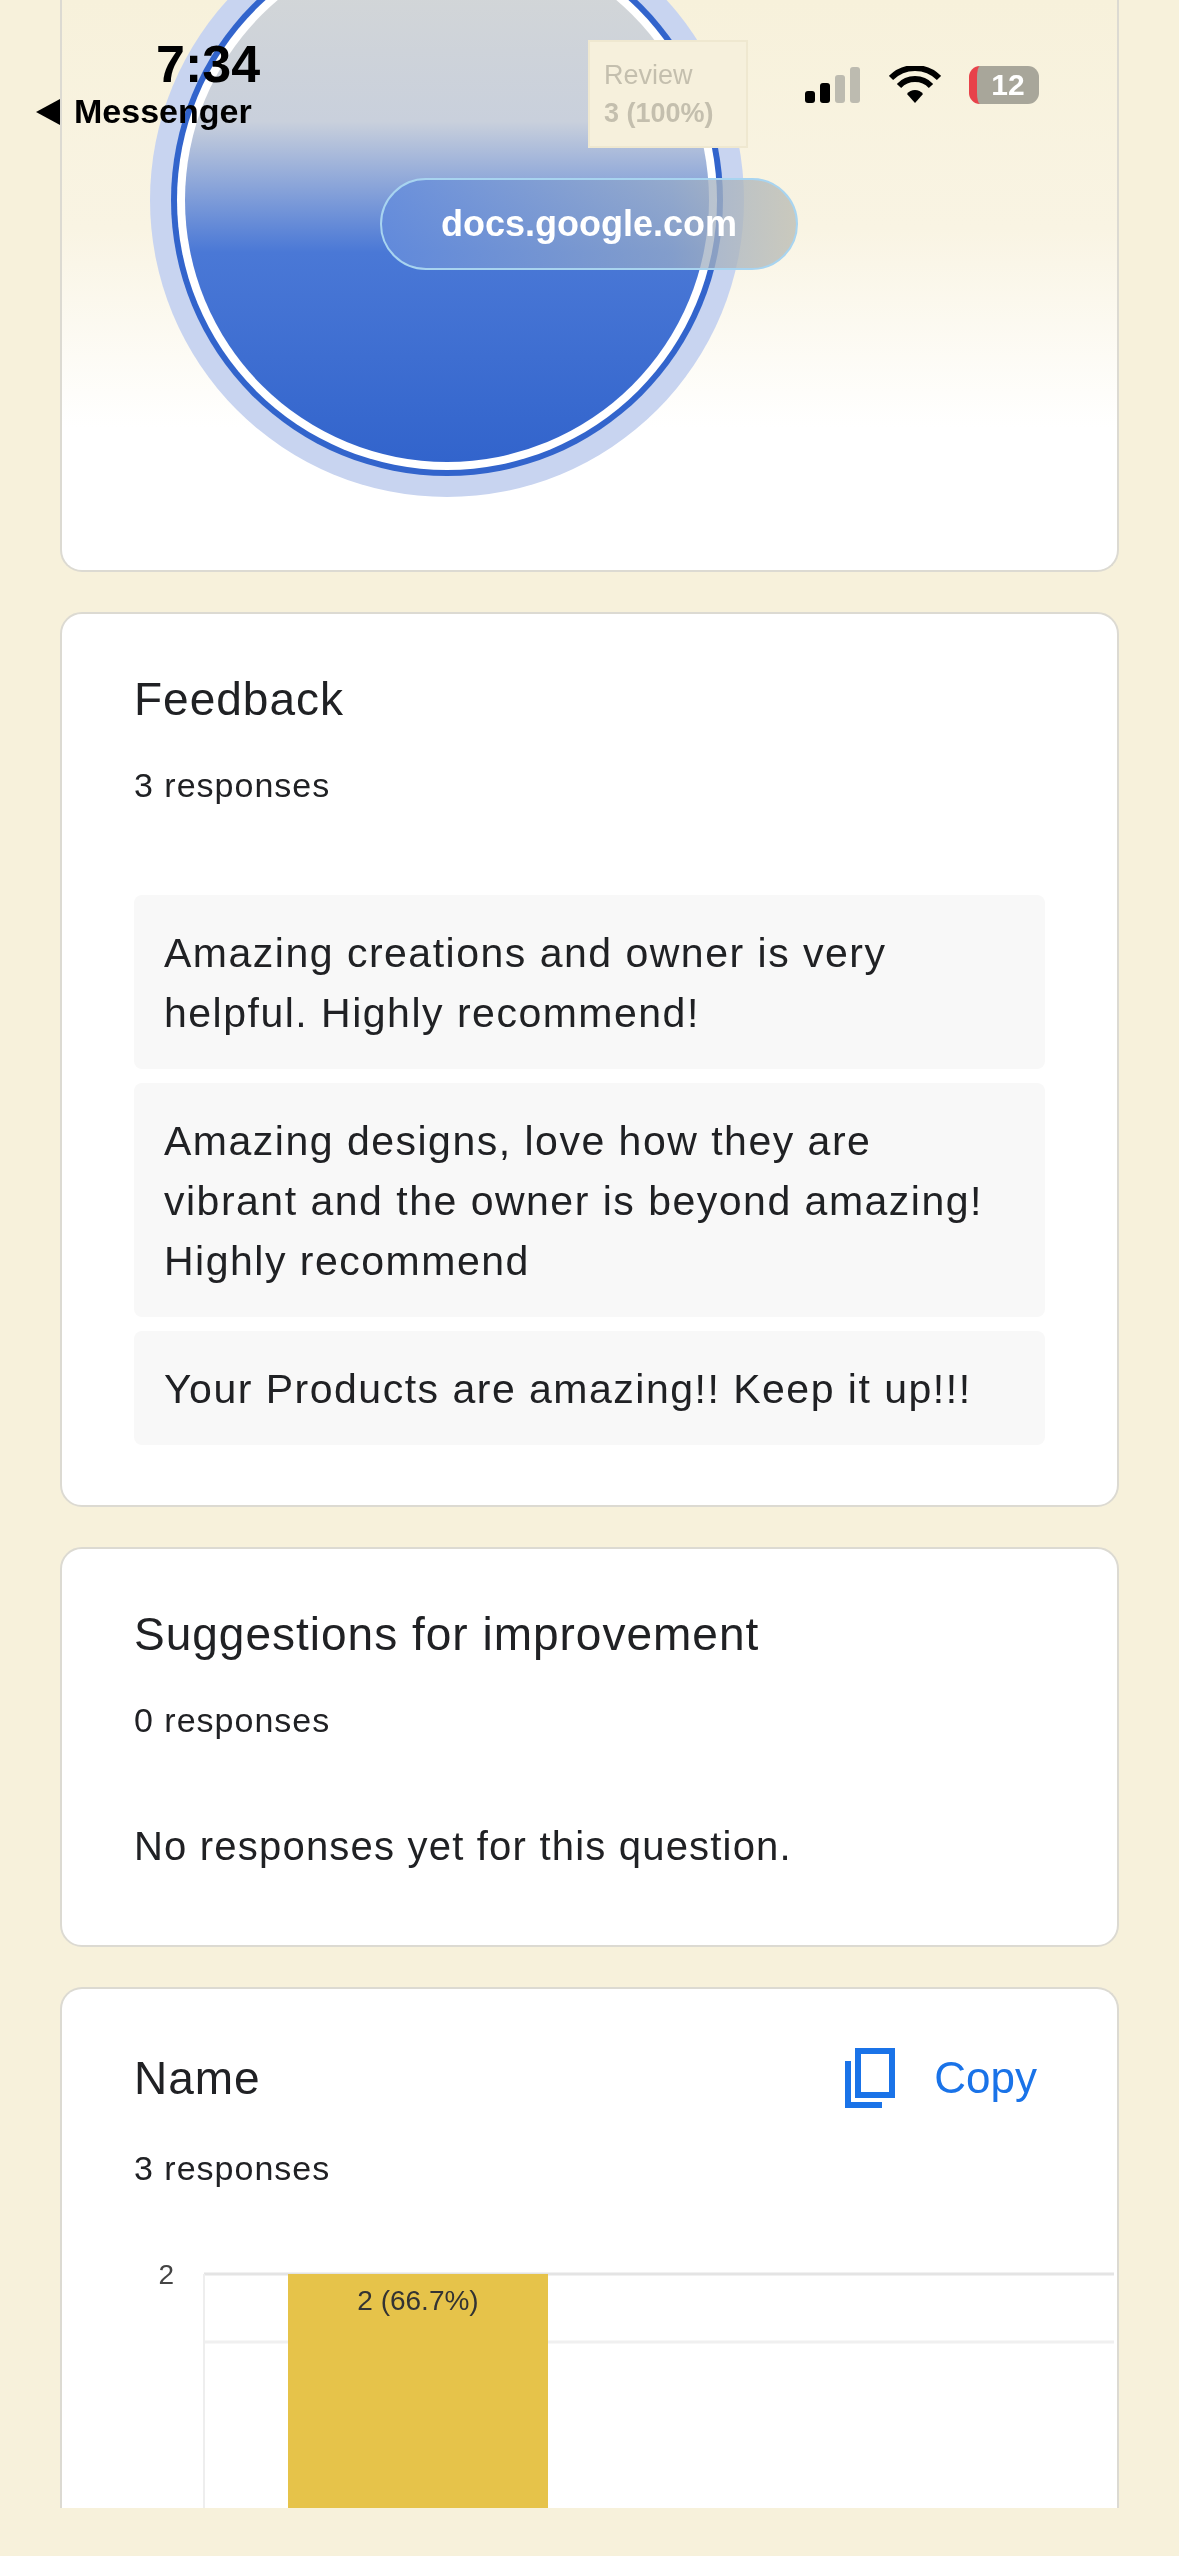  Describe the element at coordinates (233, 1720) in the screenshot. I see `response-count: 0 responses` at that location.